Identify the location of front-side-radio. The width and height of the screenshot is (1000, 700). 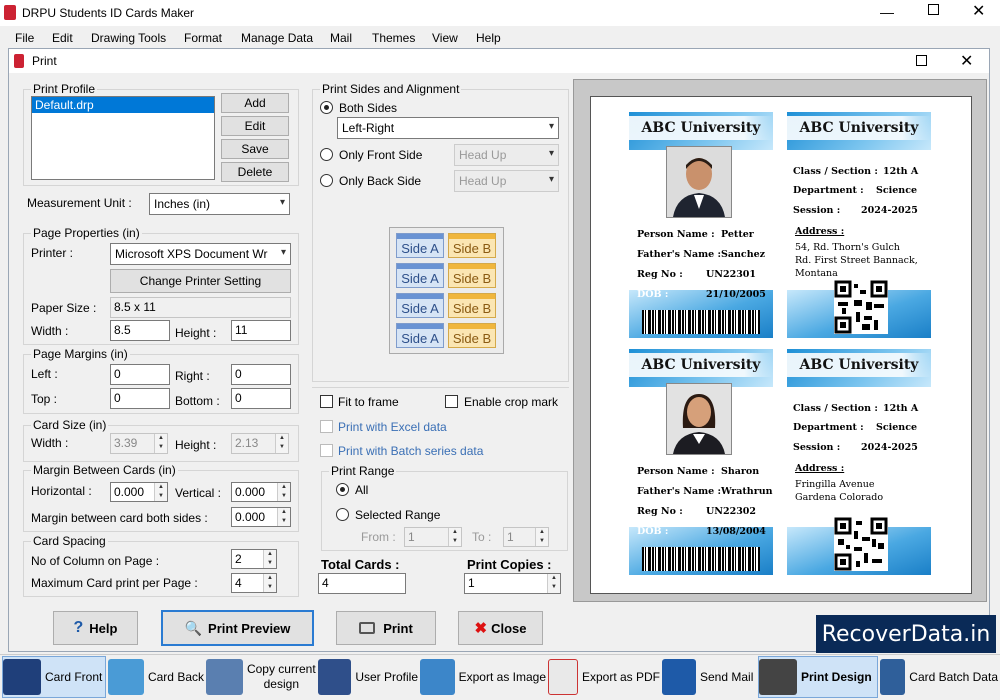
(326, 154).